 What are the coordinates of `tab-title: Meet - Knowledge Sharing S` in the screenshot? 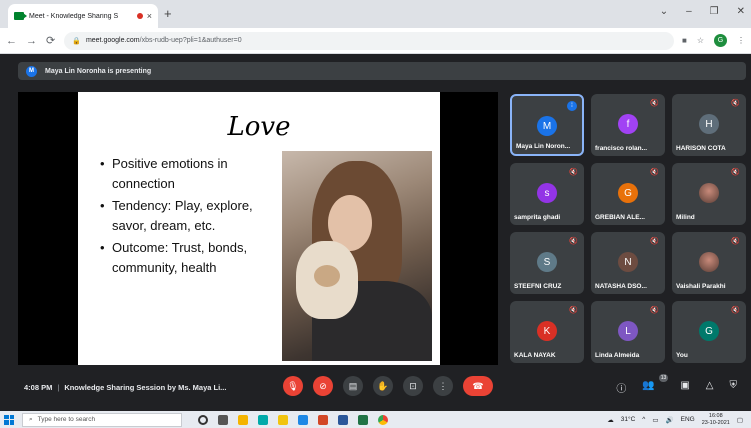 It's located at (74, 16).